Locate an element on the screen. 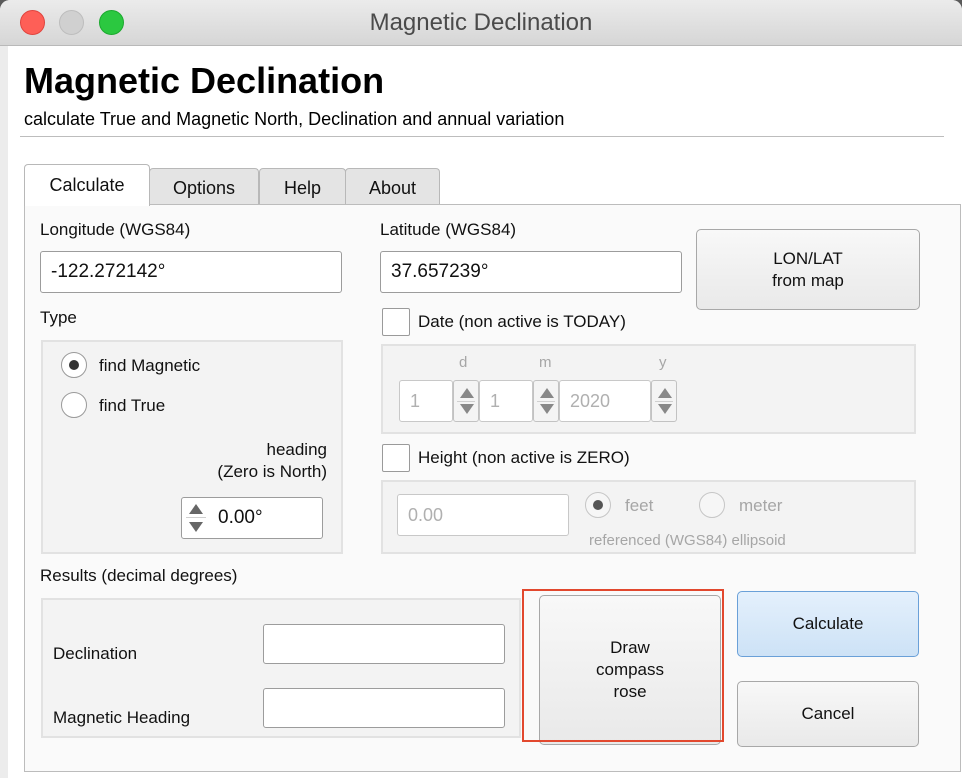 This screenshot has height=778, width=962. find-true-label: find True is located at coordinates (132, 405).